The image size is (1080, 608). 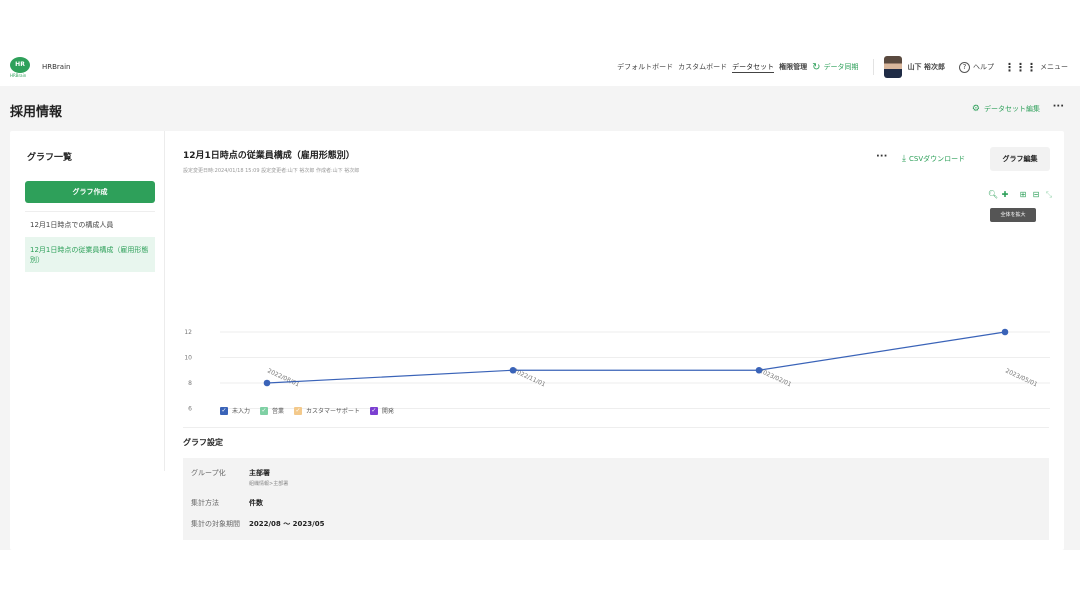 What do you see at coordinates (1036, 194) in the screenshot?
I see `zoom-out-icon: ⊟` at bounding box center [1036, 194].